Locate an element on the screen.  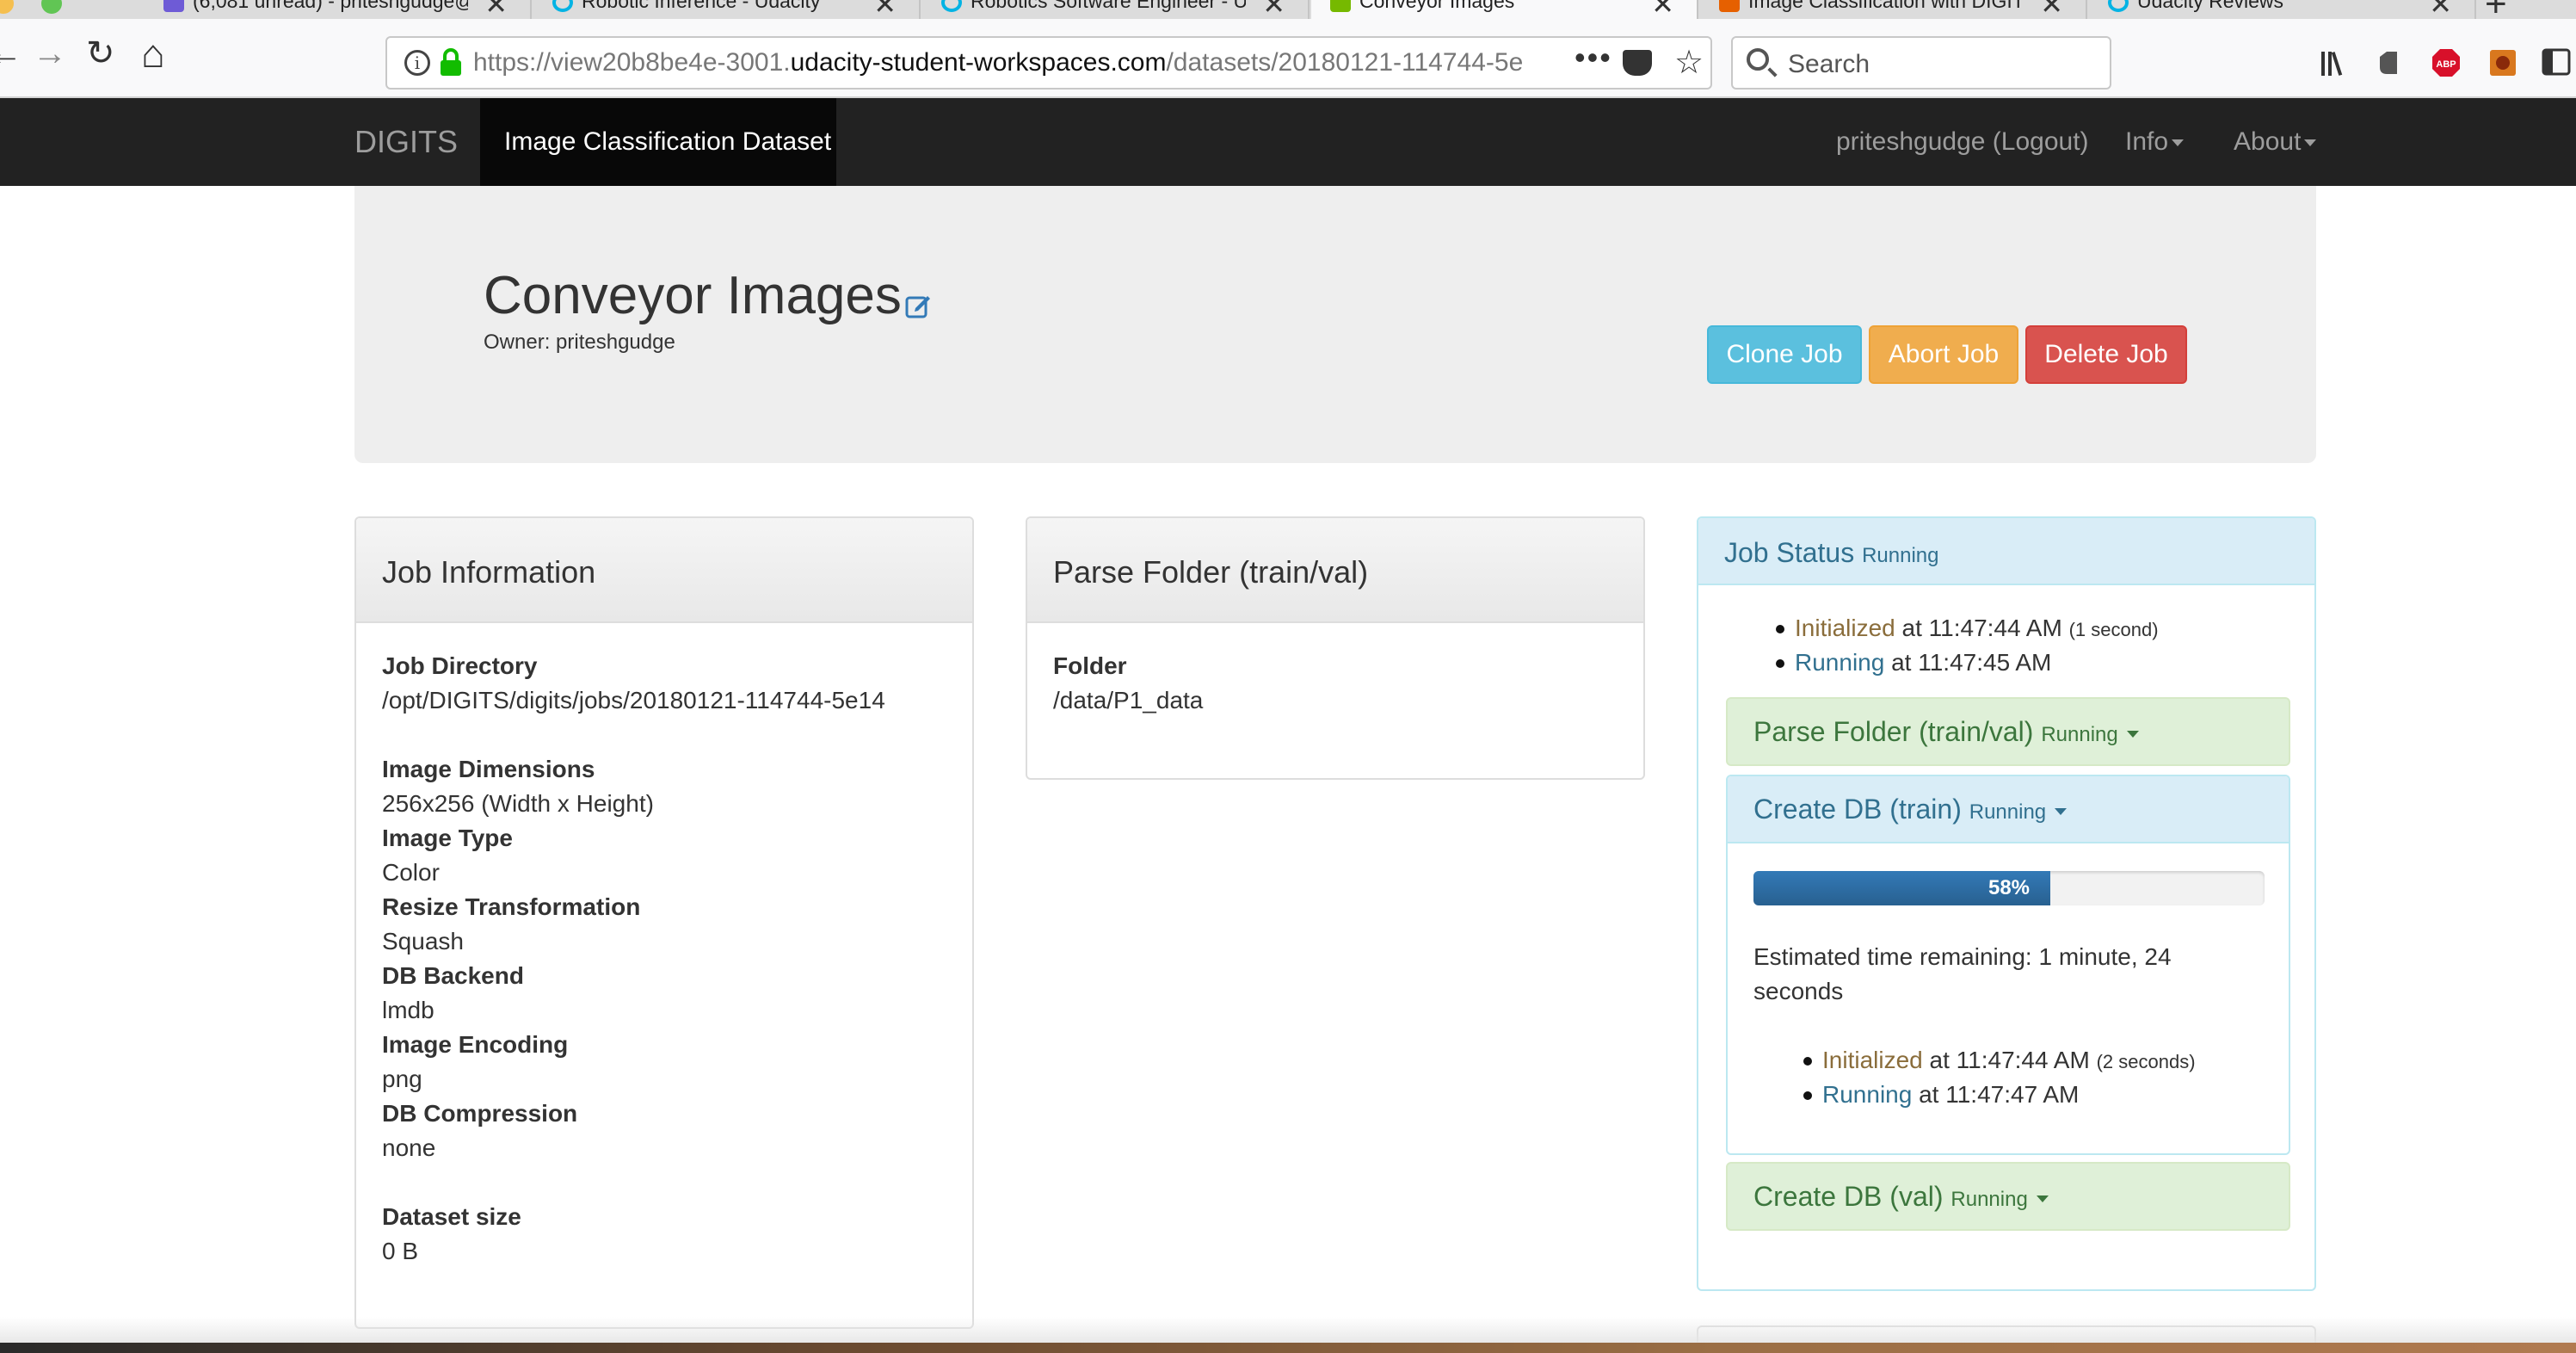
field-value-resize-transformation: Squash is located at coordinates (423, 942).